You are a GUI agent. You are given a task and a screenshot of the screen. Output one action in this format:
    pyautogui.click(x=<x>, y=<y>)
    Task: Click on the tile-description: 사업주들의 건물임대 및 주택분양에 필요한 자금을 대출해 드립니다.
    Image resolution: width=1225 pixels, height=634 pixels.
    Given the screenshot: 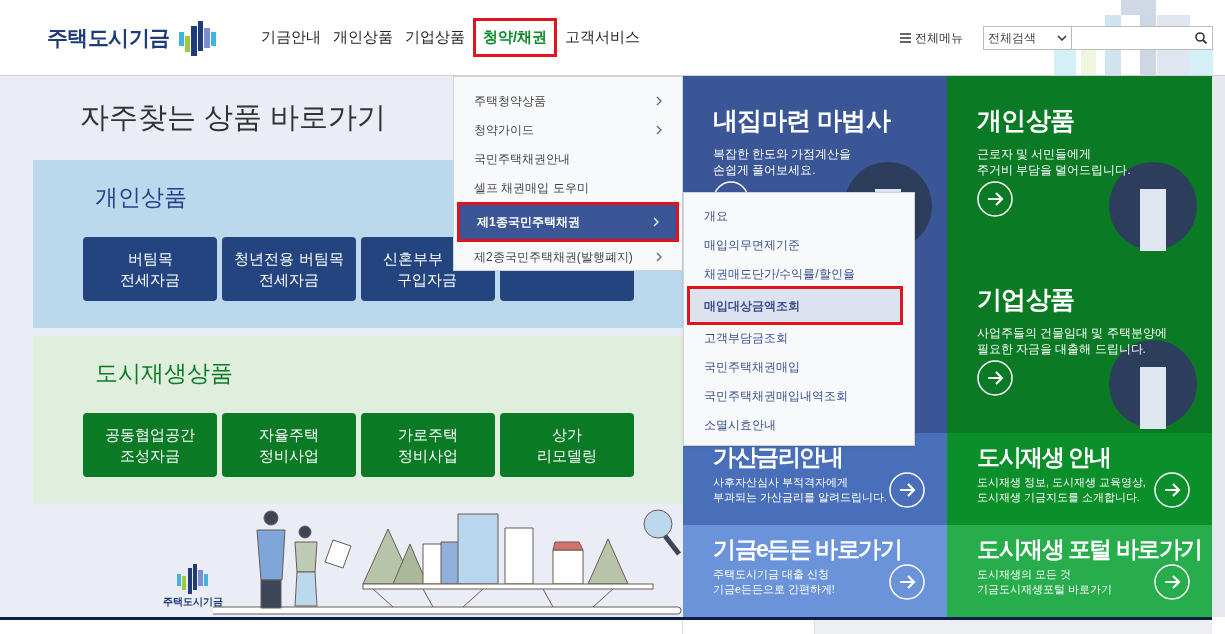 What is the action you would take?
    pyautogui.click(x=1072, y=341)
    